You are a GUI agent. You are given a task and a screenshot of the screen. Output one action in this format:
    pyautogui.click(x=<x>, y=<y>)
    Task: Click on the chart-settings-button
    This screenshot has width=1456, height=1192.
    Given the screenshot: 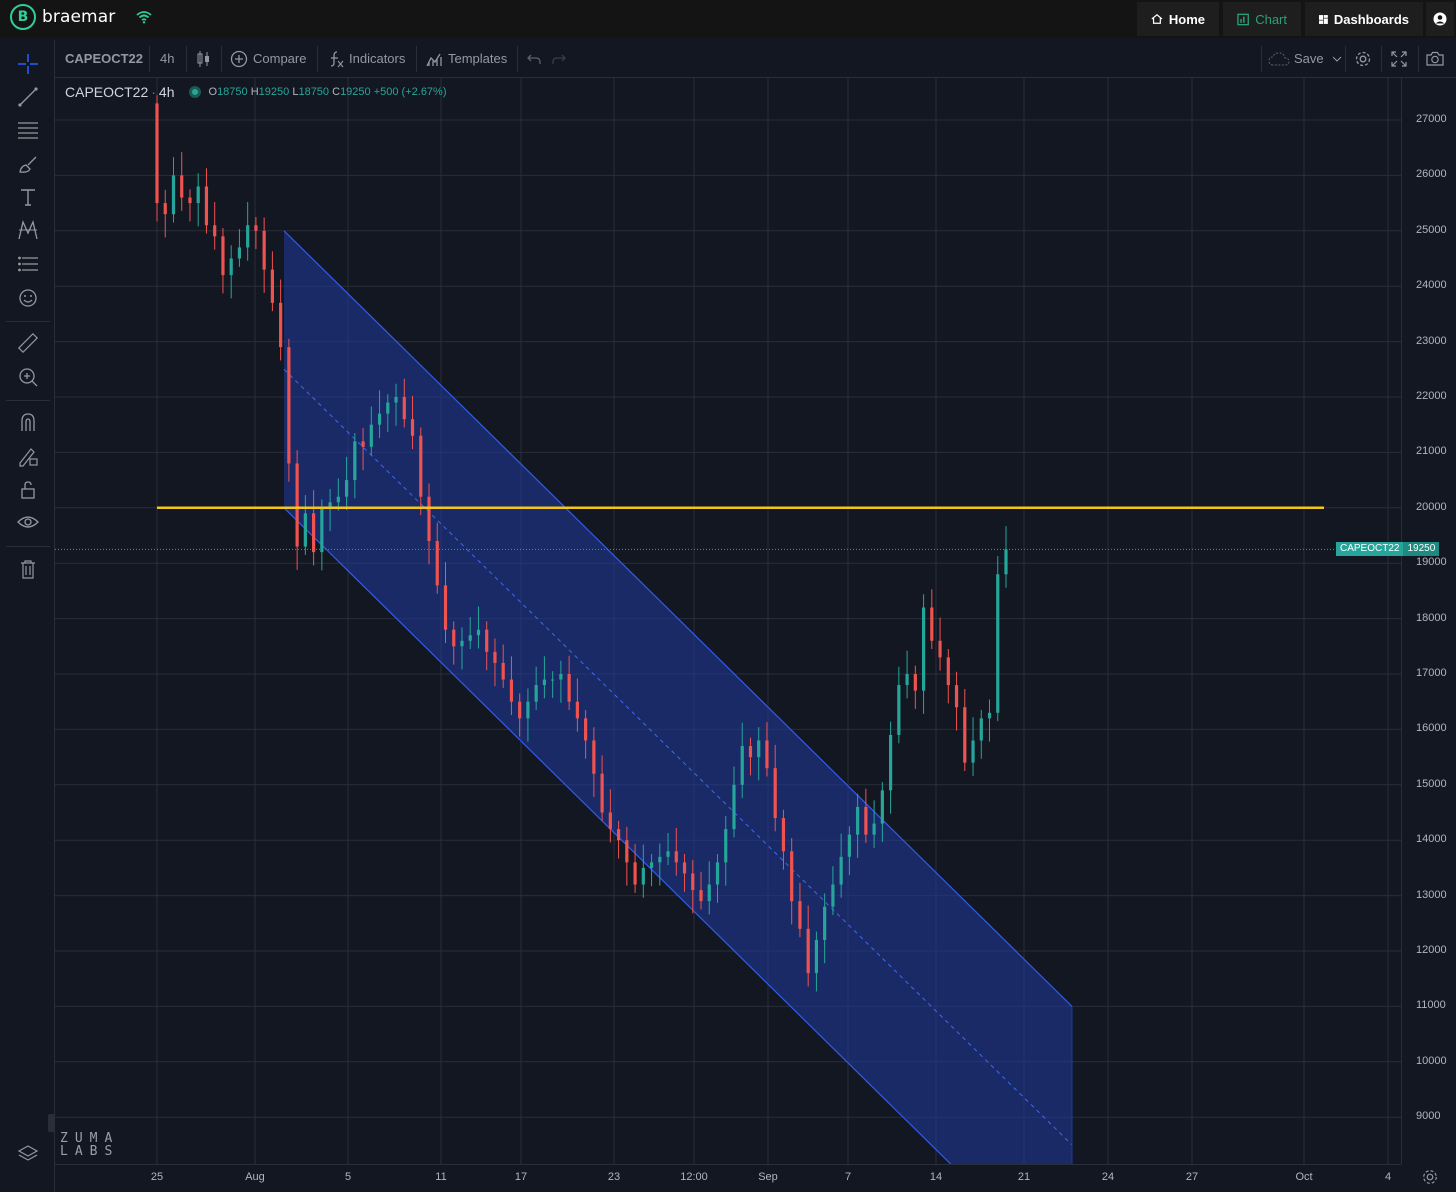 What is the action you would take?
    pyautogui.click(x=1363, y=58)
    